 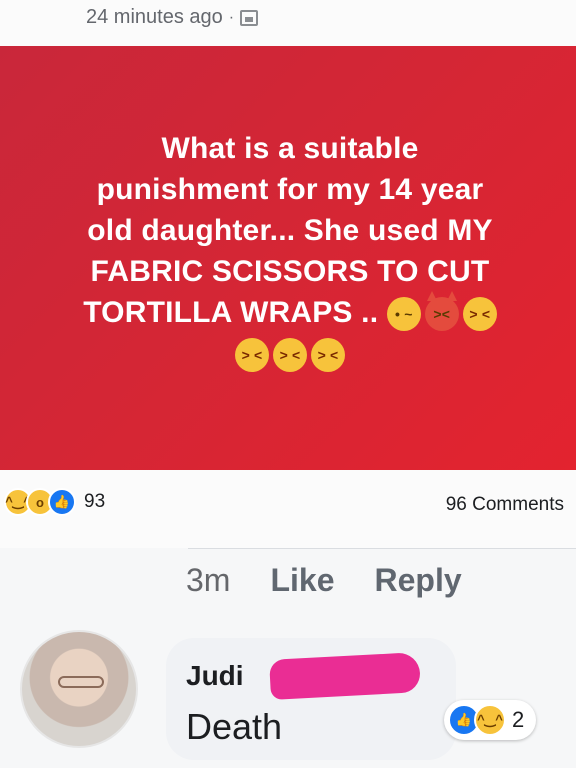 I want to click on haha-reaction-icon: ^‿^, so click(x=490, y=720).